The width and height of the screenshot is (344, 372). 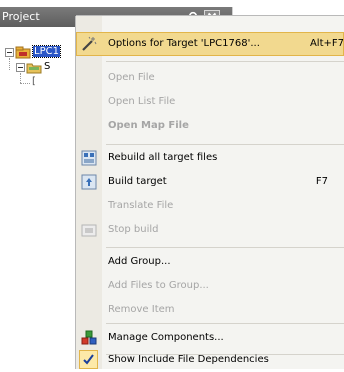 What do you see at coordinates (47, 66) in the screenshot?
I see `tree-node-group: S` at bounding box center [47, 66].